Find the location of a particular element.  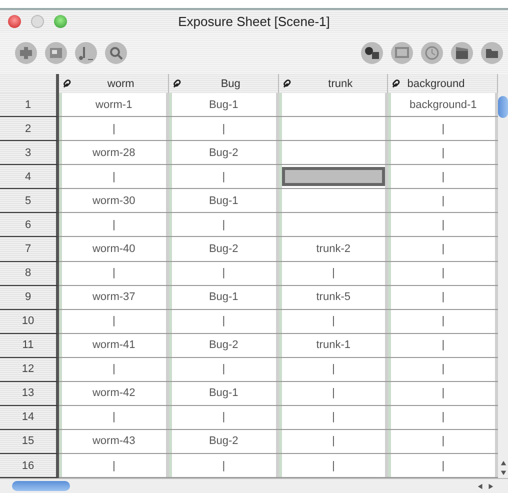

link-icon is located at coordinates (288, 84).